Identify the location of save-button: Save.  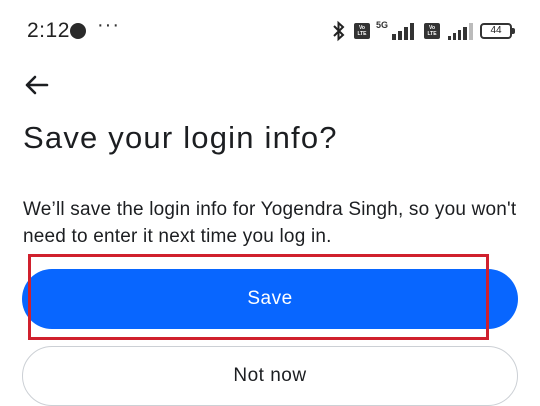
(270, 299).